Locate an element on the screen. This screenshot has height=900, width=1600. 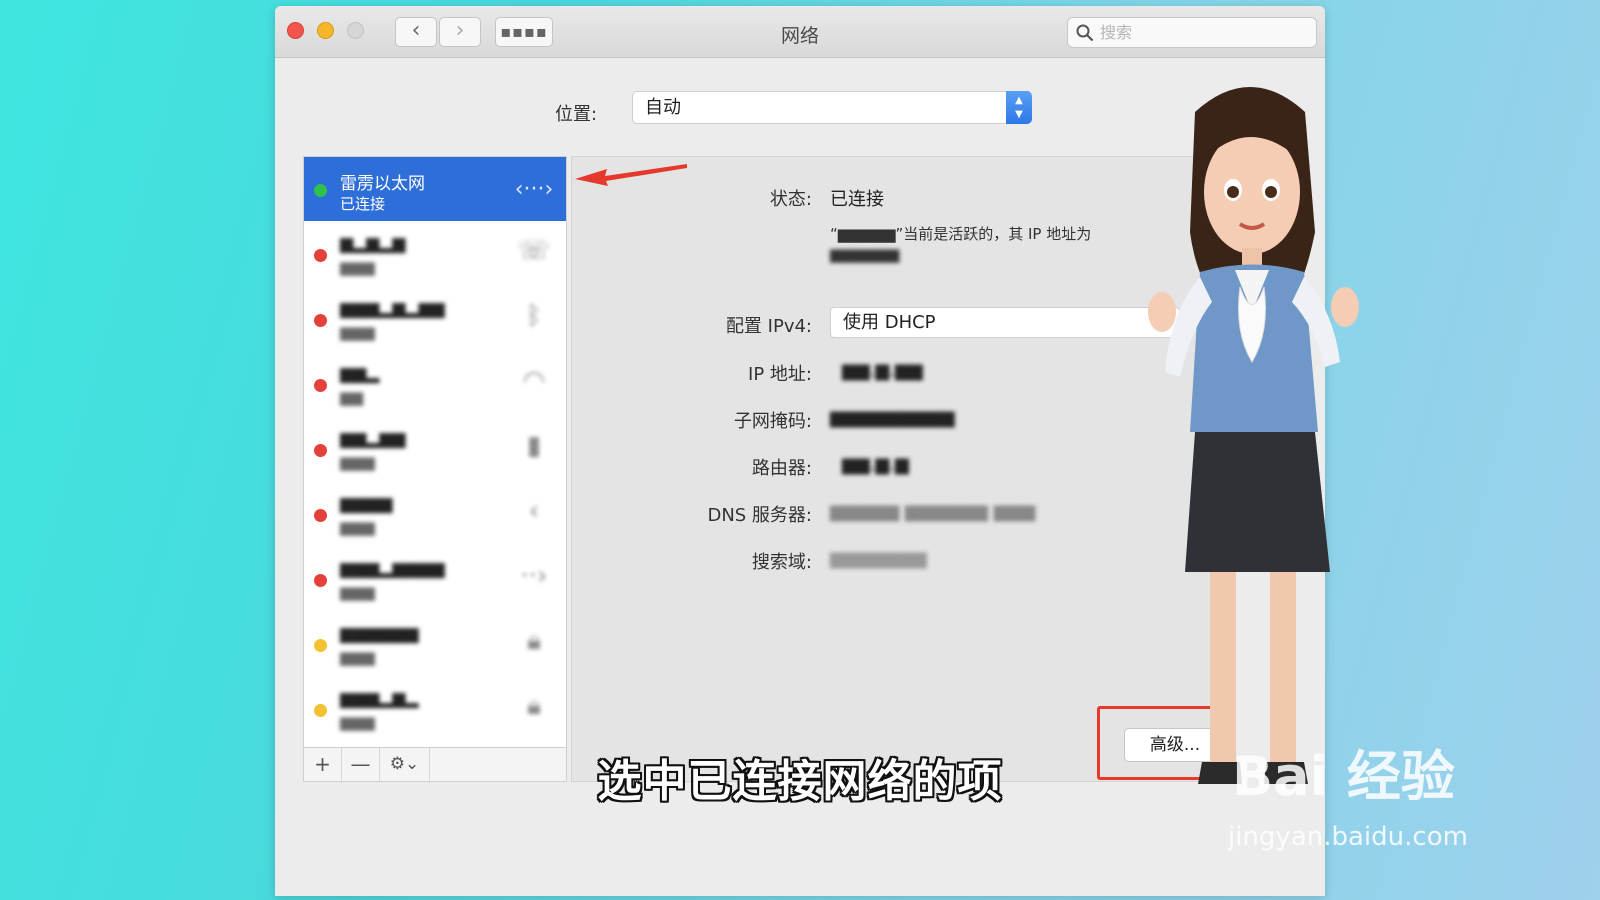
service-name: ▆▆▆▂▆▆▆▆ is located at coordinates (392, 569).